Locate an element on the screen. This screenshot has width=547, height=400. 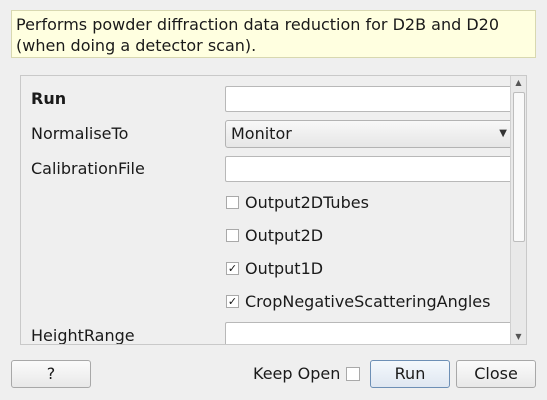
checkbox-output2dtubes: Output2DTubes is located at coordinates (297, 203).